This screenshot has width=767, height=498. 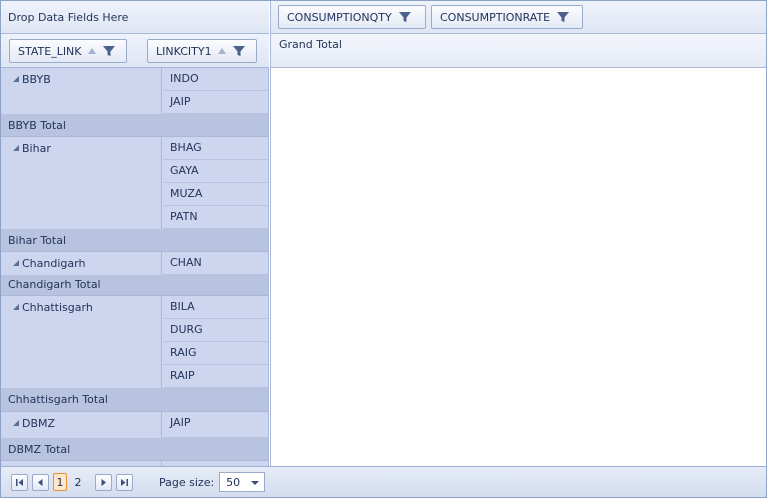 I want to click on total-row-chhattisgarh: Chhattisgarh Total, so click(x=134, y=400).